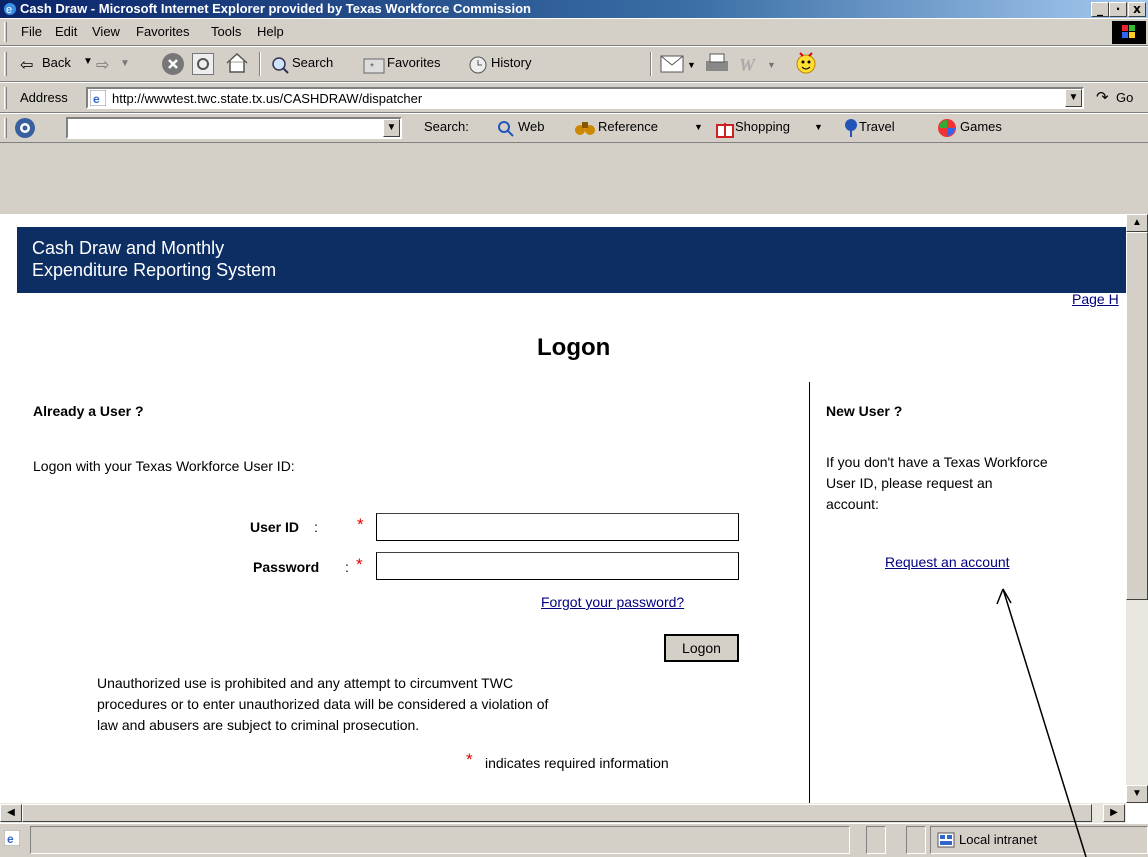 The image size is (1148, 857). I want to click on password-label: Password, so click(286, 567).